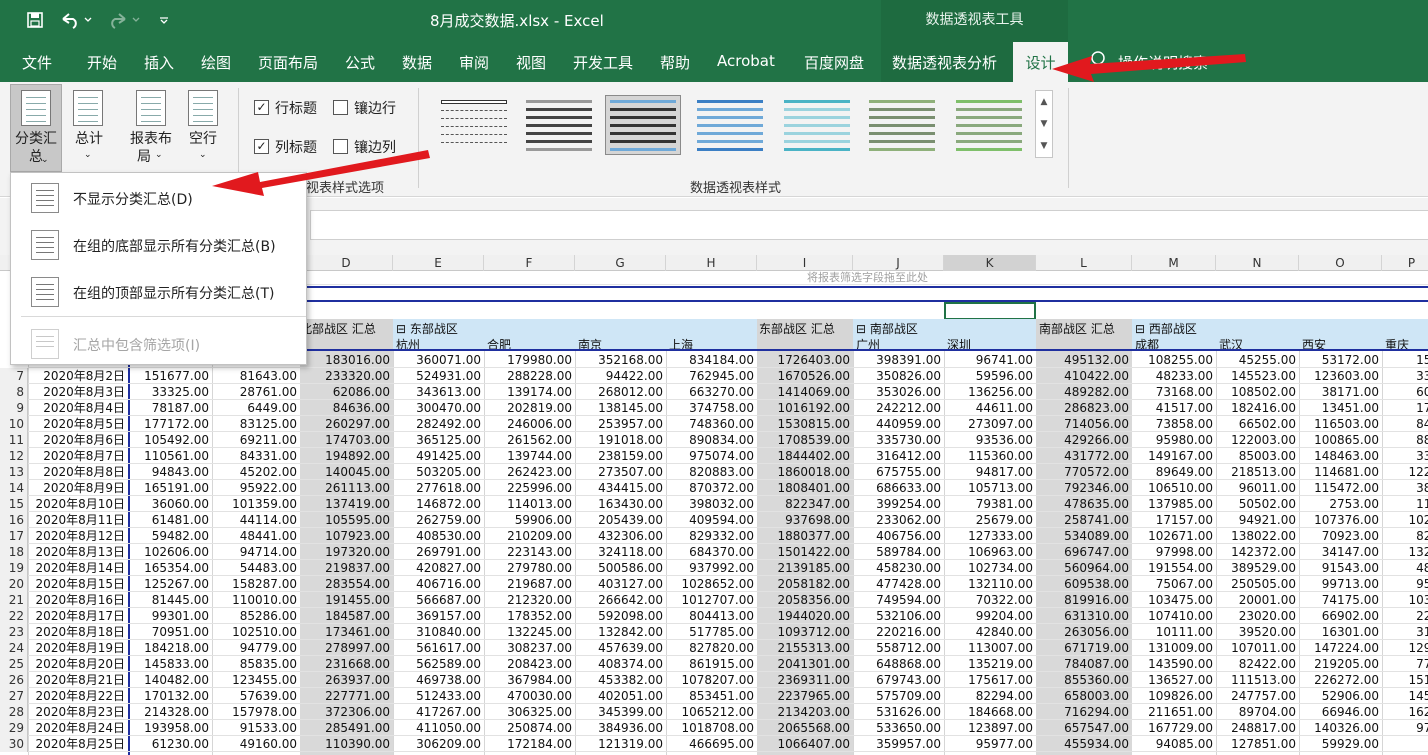 This screenshot has height=755, width=1428. Describe the element at coordinates (256, 616) in the screenshot. I see `value-cell: 85286.00` at that location.